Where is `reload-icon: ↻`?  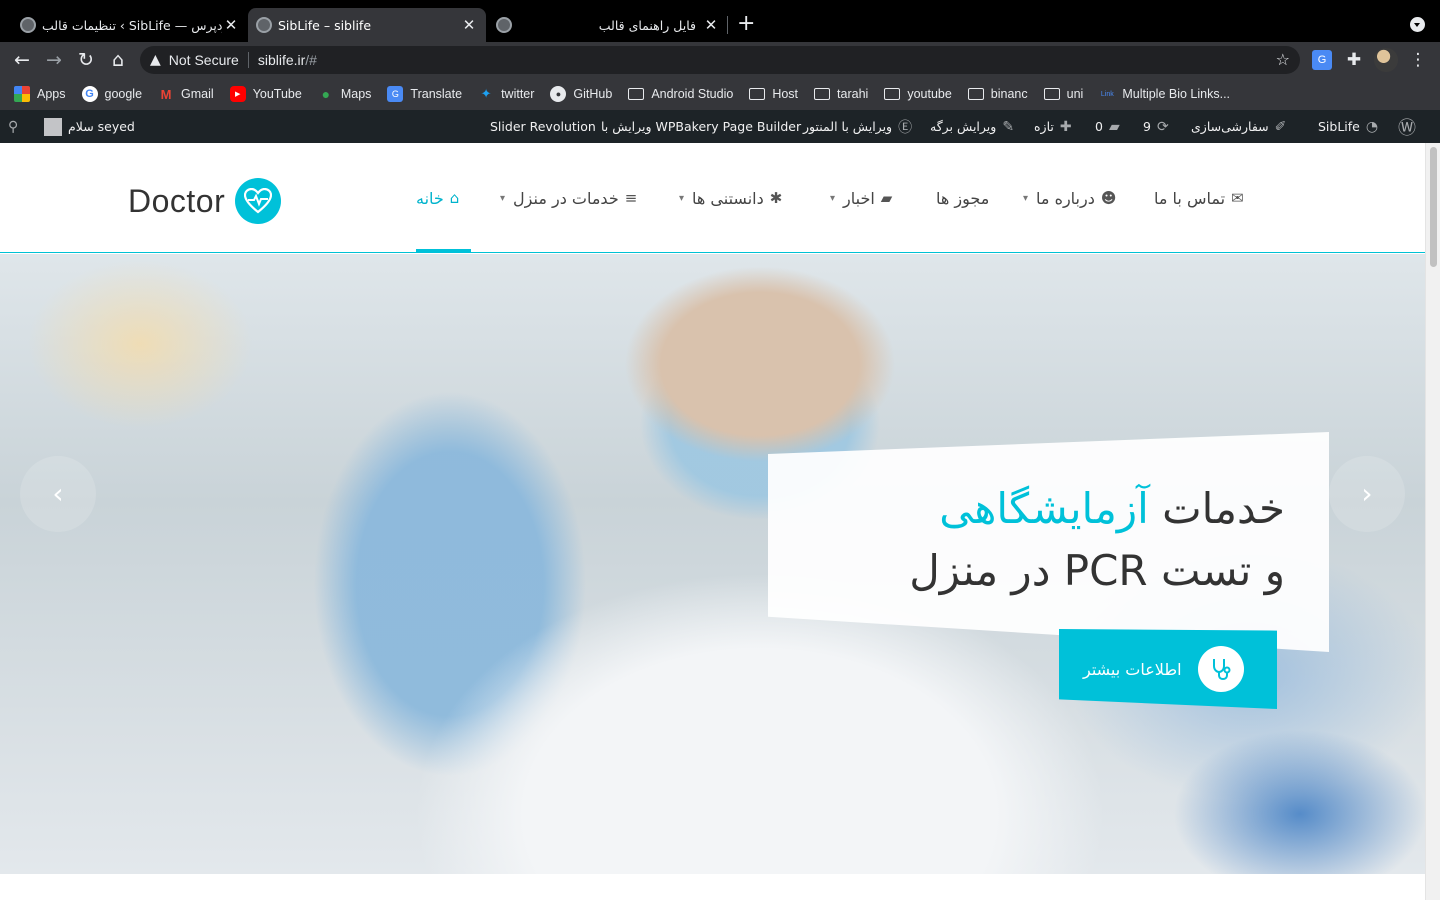 reload-icon: ↻ is located at coordinates (86, 60).